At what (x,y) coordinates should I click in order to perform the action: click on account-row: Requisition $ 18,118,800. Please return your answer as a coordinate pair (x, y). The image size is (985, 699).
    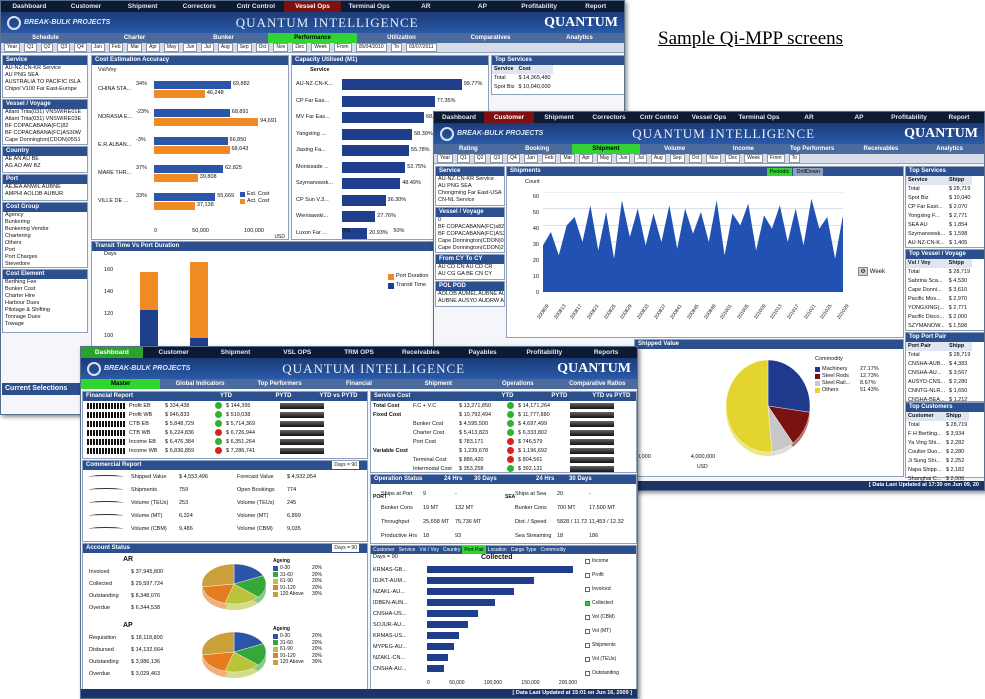
    Looking at the image, I should click on (126, 638).